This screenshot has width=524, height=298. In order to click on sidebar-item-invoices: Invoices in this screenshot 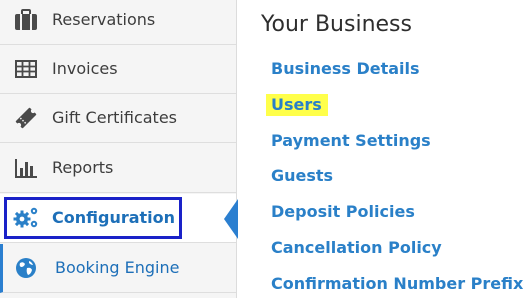, I will do `click(118, 69)`.